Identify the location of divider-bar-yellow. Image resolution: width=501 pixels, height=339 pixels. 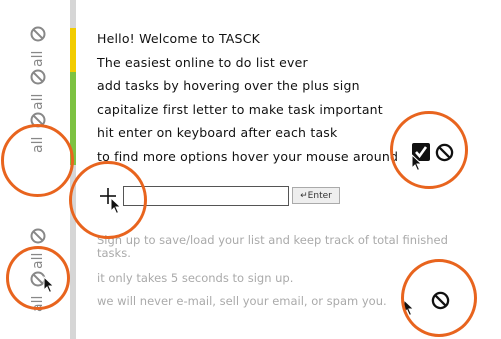
(73, 50).